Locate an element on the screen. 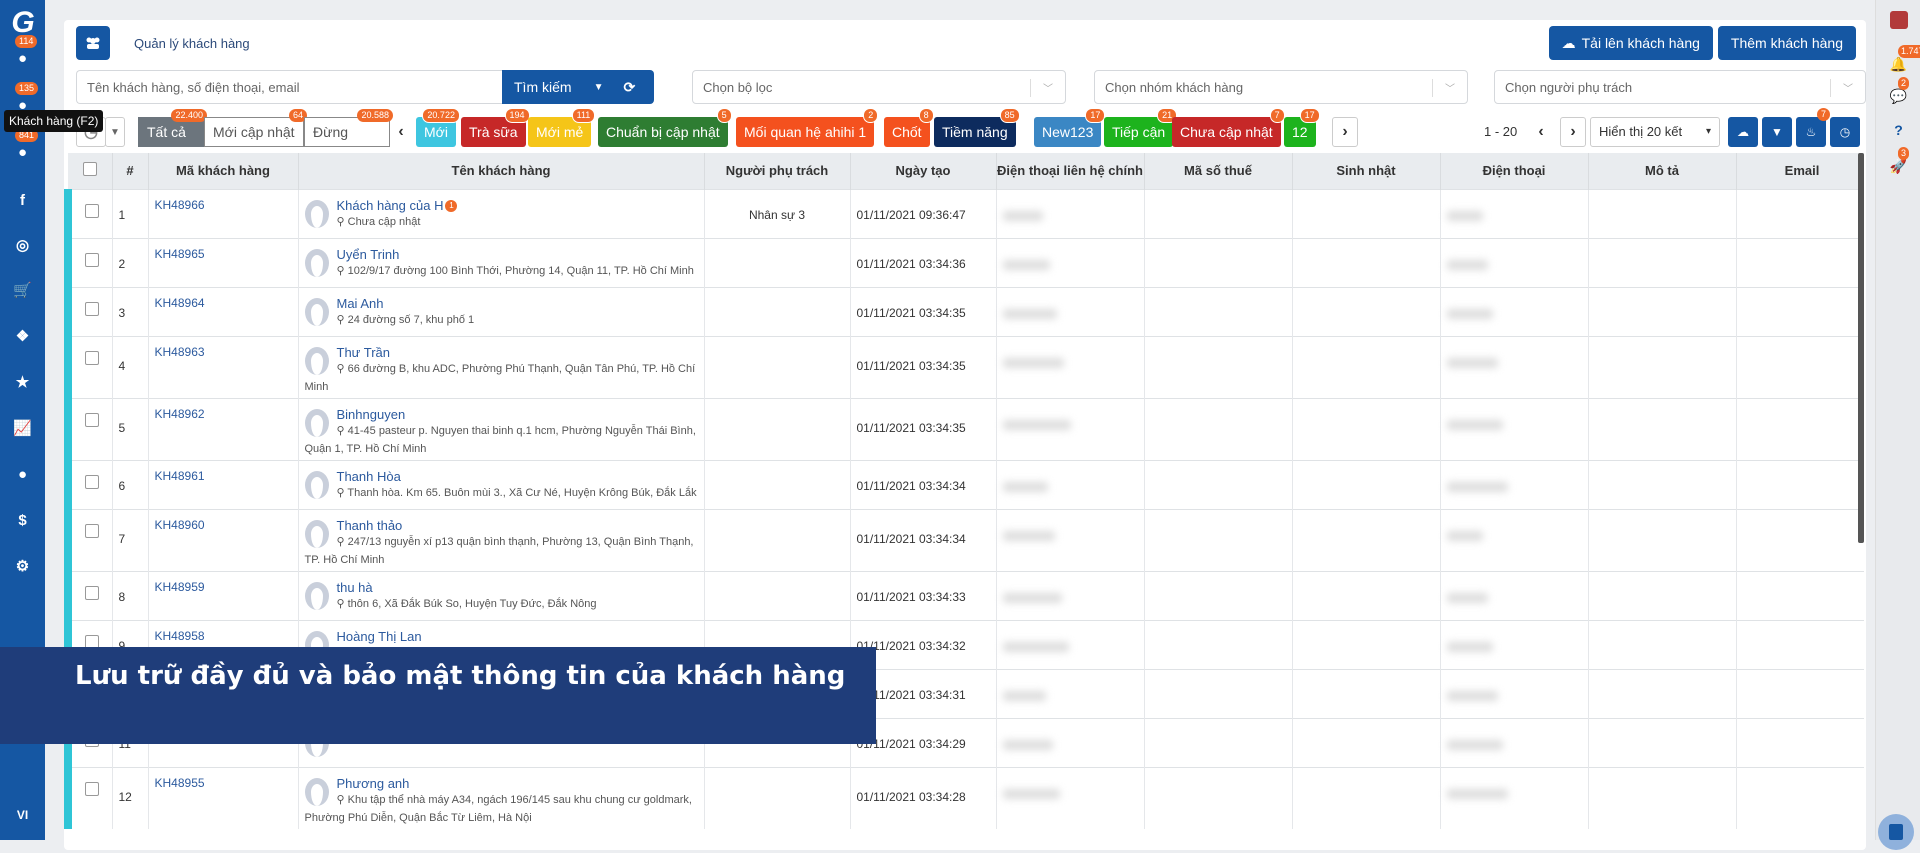 The image size is (1920, 853). tag-filter: Tiềm năng 85 is located at coordinates (977, 127).